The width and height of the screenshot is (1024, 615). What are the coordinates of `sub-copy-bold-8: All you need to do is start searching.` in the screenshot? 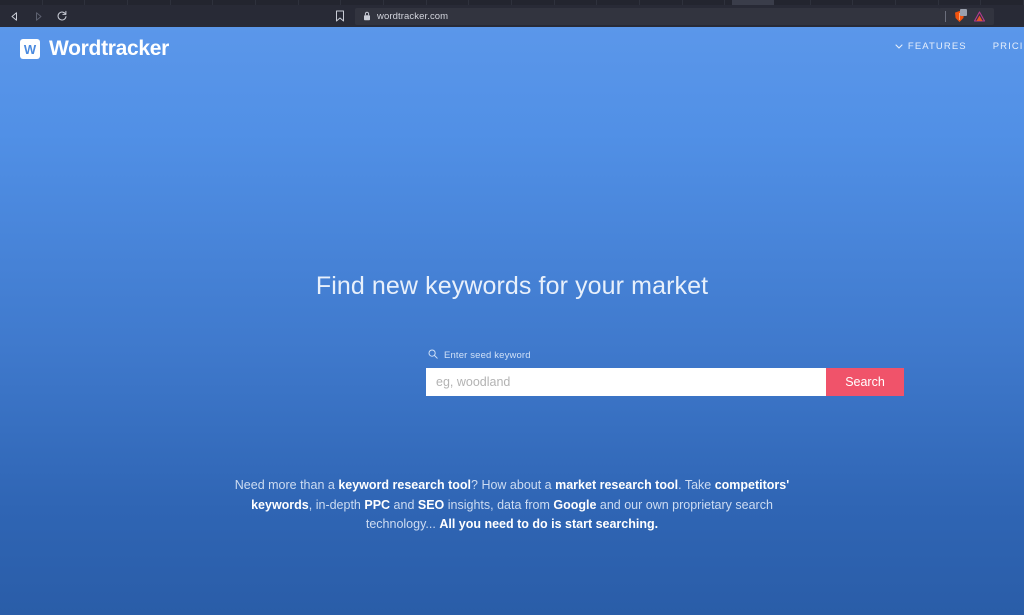 It's located at (549, 524).